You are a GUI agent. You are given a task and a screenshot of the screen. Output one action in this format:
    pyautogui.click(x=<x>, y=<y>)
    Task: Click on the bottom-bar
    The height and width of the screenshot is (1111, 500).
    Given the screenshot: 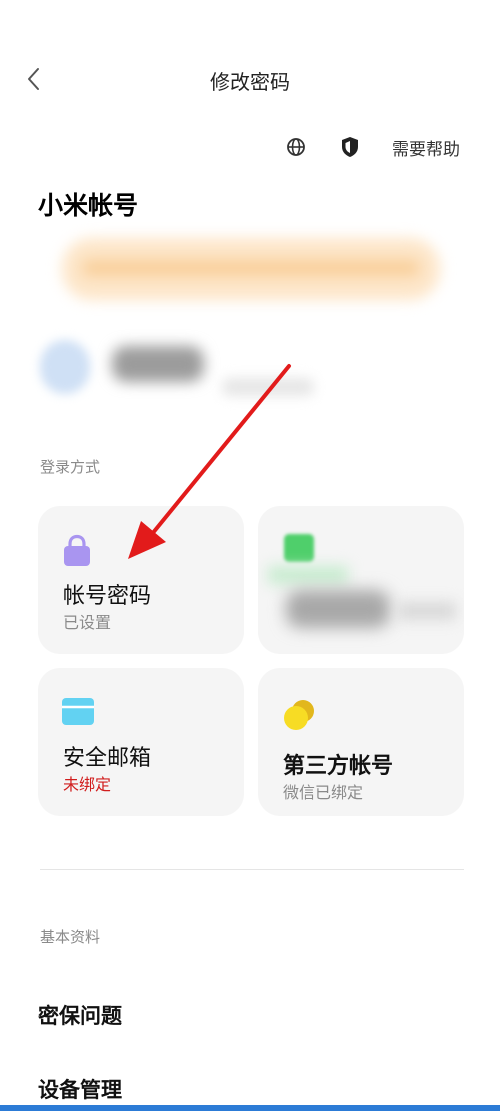 What is the action you would take?
    pyautogui.click(x=250, y=1108)
    